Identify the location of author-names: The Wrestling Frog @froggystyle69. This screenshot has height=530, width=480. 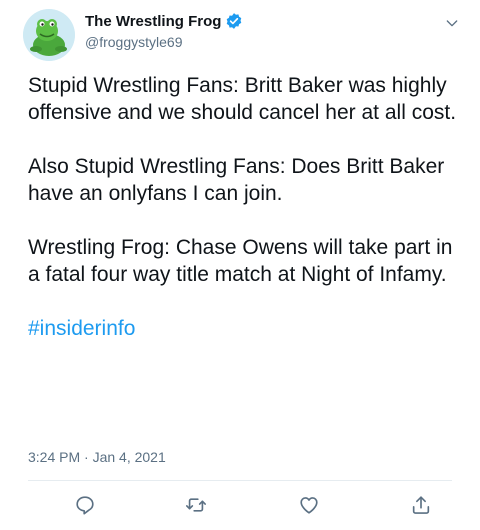
(164, 31).